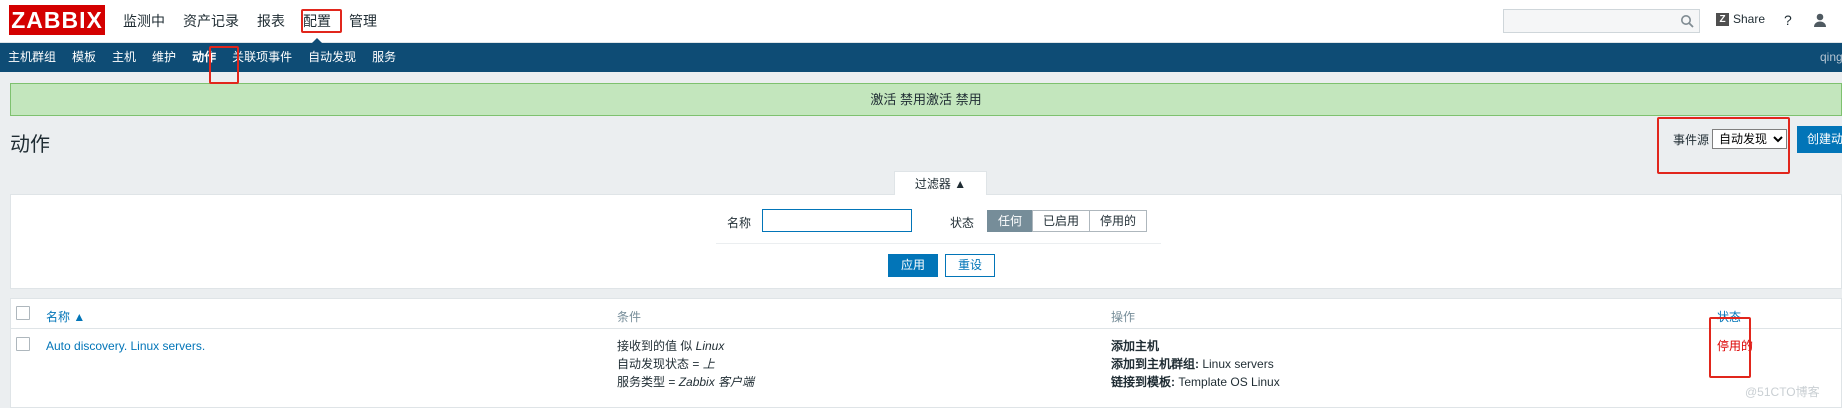  I want to click on filter-name-label: 名称, so click(739, 223).